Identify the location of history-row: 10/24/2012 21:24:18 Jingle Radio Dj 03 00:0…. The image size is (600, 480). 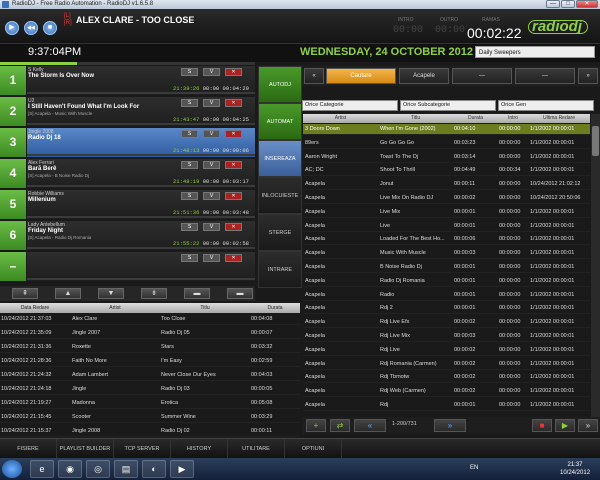
(150, 389).